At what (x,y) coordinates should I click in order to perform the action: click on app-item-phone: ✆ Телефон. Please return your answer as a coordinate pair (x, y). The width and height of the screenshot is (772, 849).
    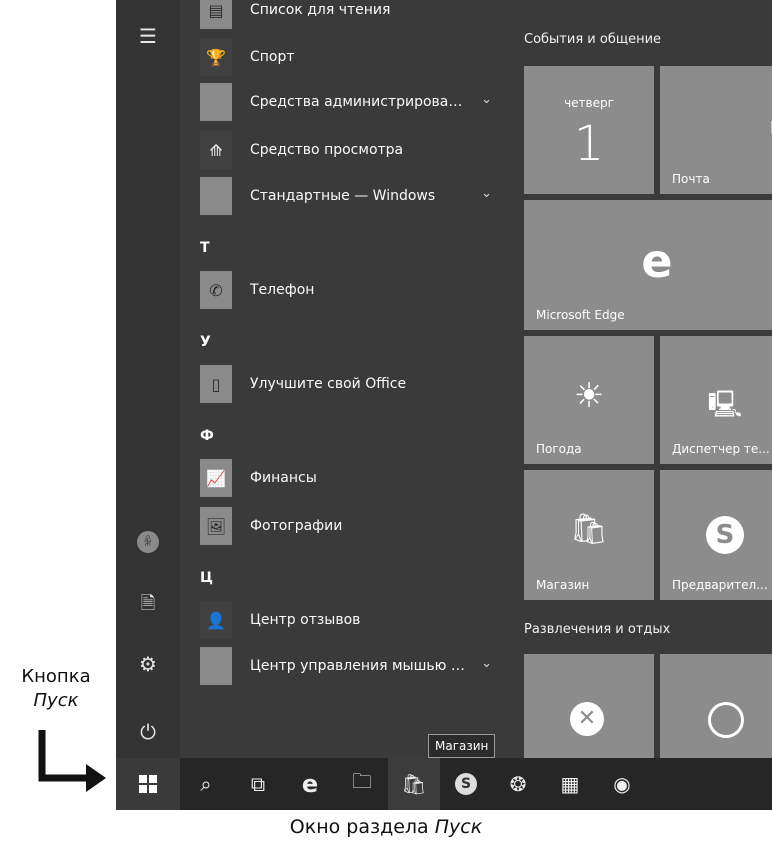
    Looking at the image, I should click on (350, 290).